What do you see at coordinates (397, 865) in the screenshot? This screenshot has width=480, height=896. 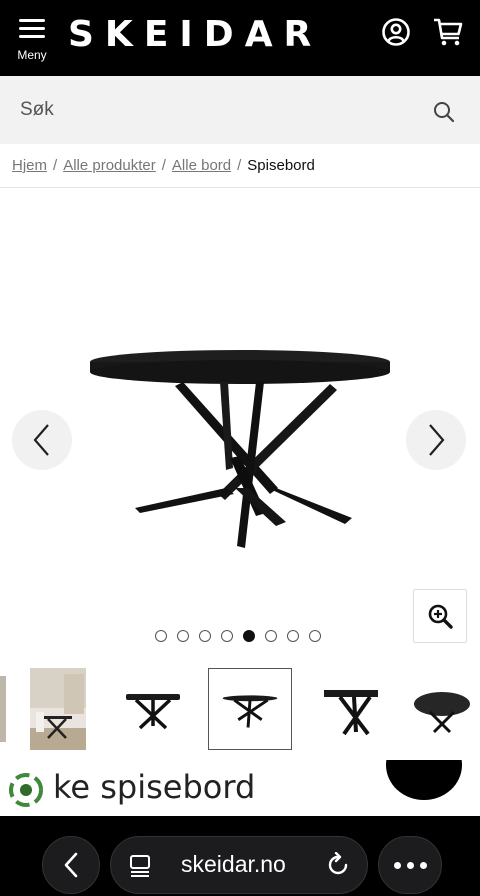 I see `more-icon` at bounding box center [397, 865].